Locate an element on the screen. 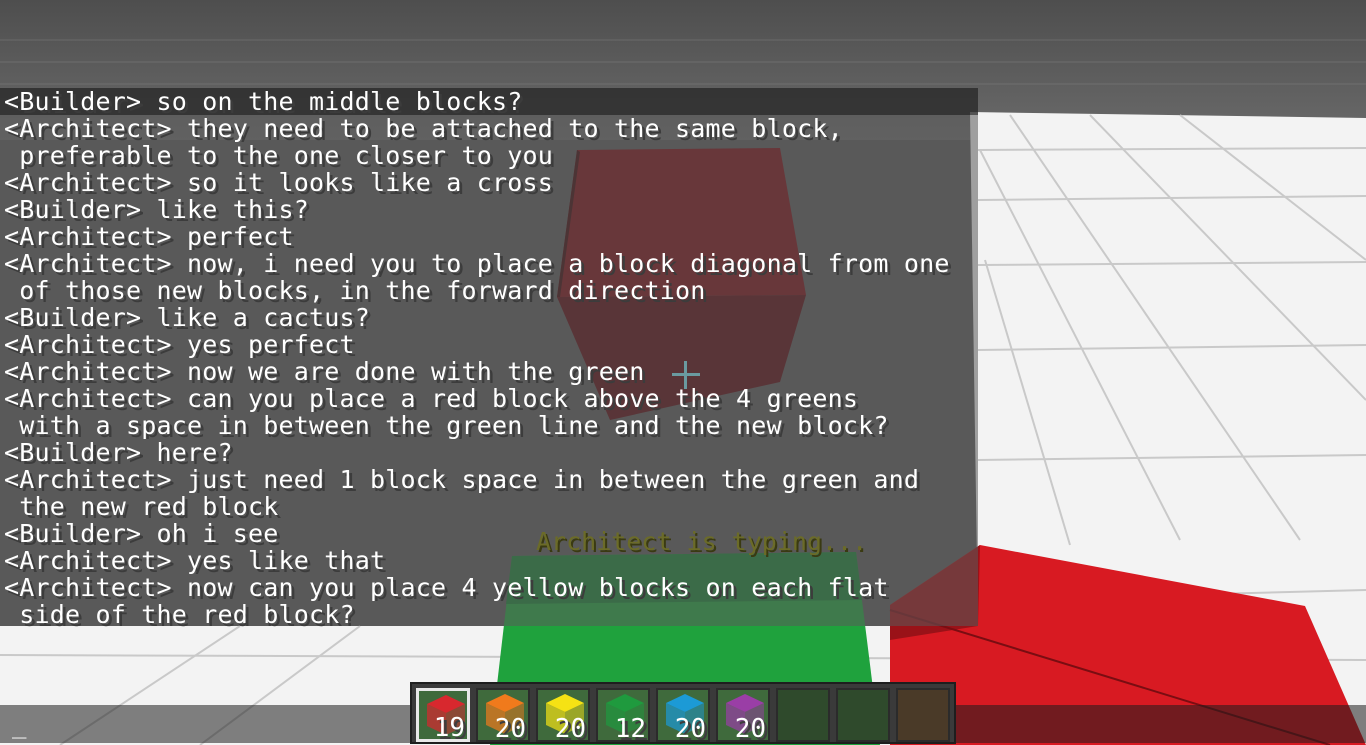 This screenshot has height=745, width=1366. hotbar-slot-2: 20 is located at coordinates (503, 715).